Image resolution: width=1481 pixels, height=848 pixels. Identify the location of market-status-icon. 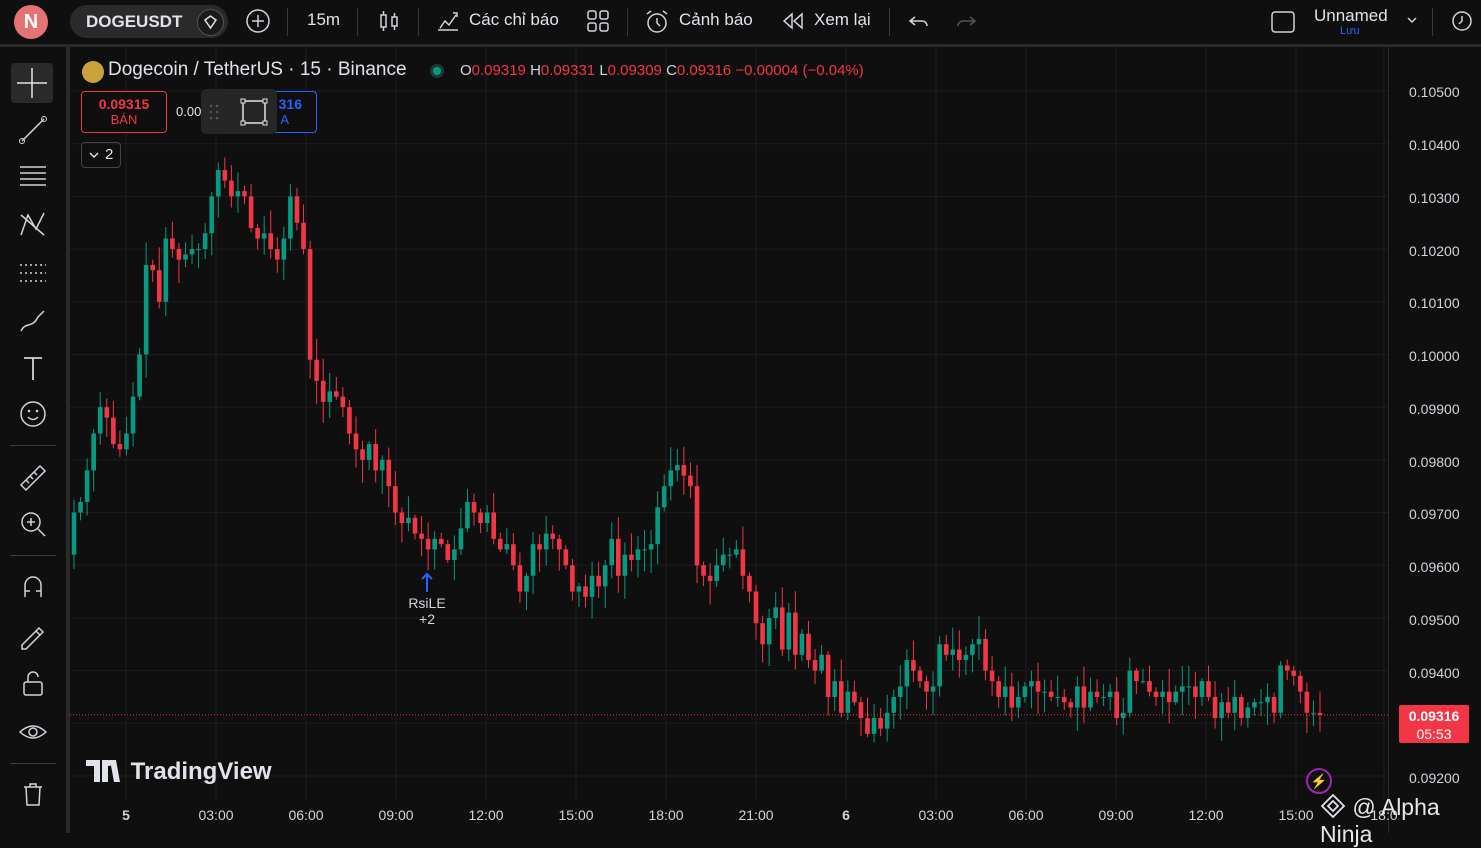
(437, 71).